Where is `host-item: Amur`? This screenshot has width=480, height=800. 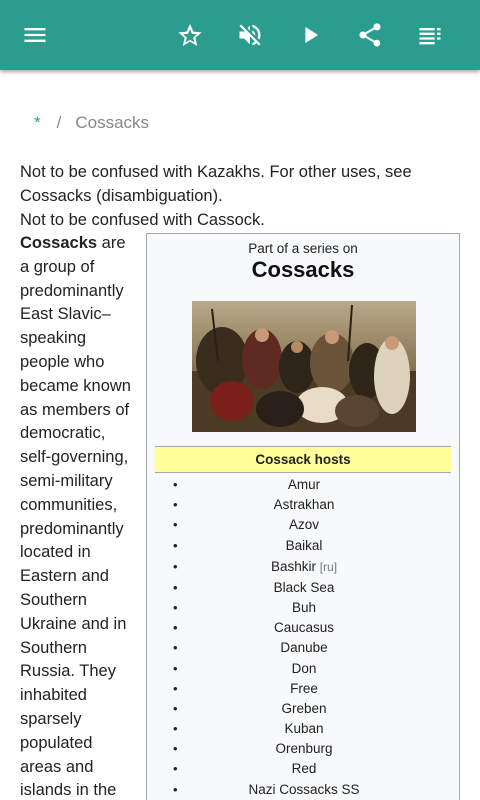
host-item: Amur is located at coordinates (304, 485).